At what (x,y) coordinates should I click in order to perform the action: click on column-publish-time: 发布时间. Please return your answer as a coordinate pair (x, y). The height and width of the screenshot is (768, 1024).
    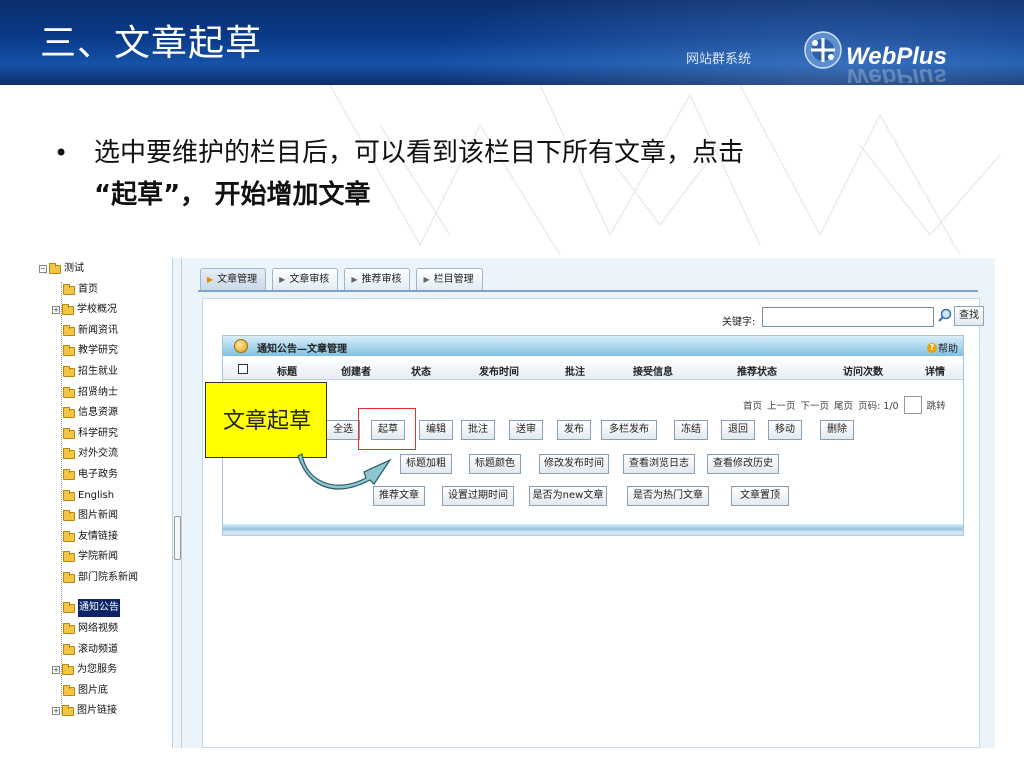
    Looking at the image, I should click on (499, 370).